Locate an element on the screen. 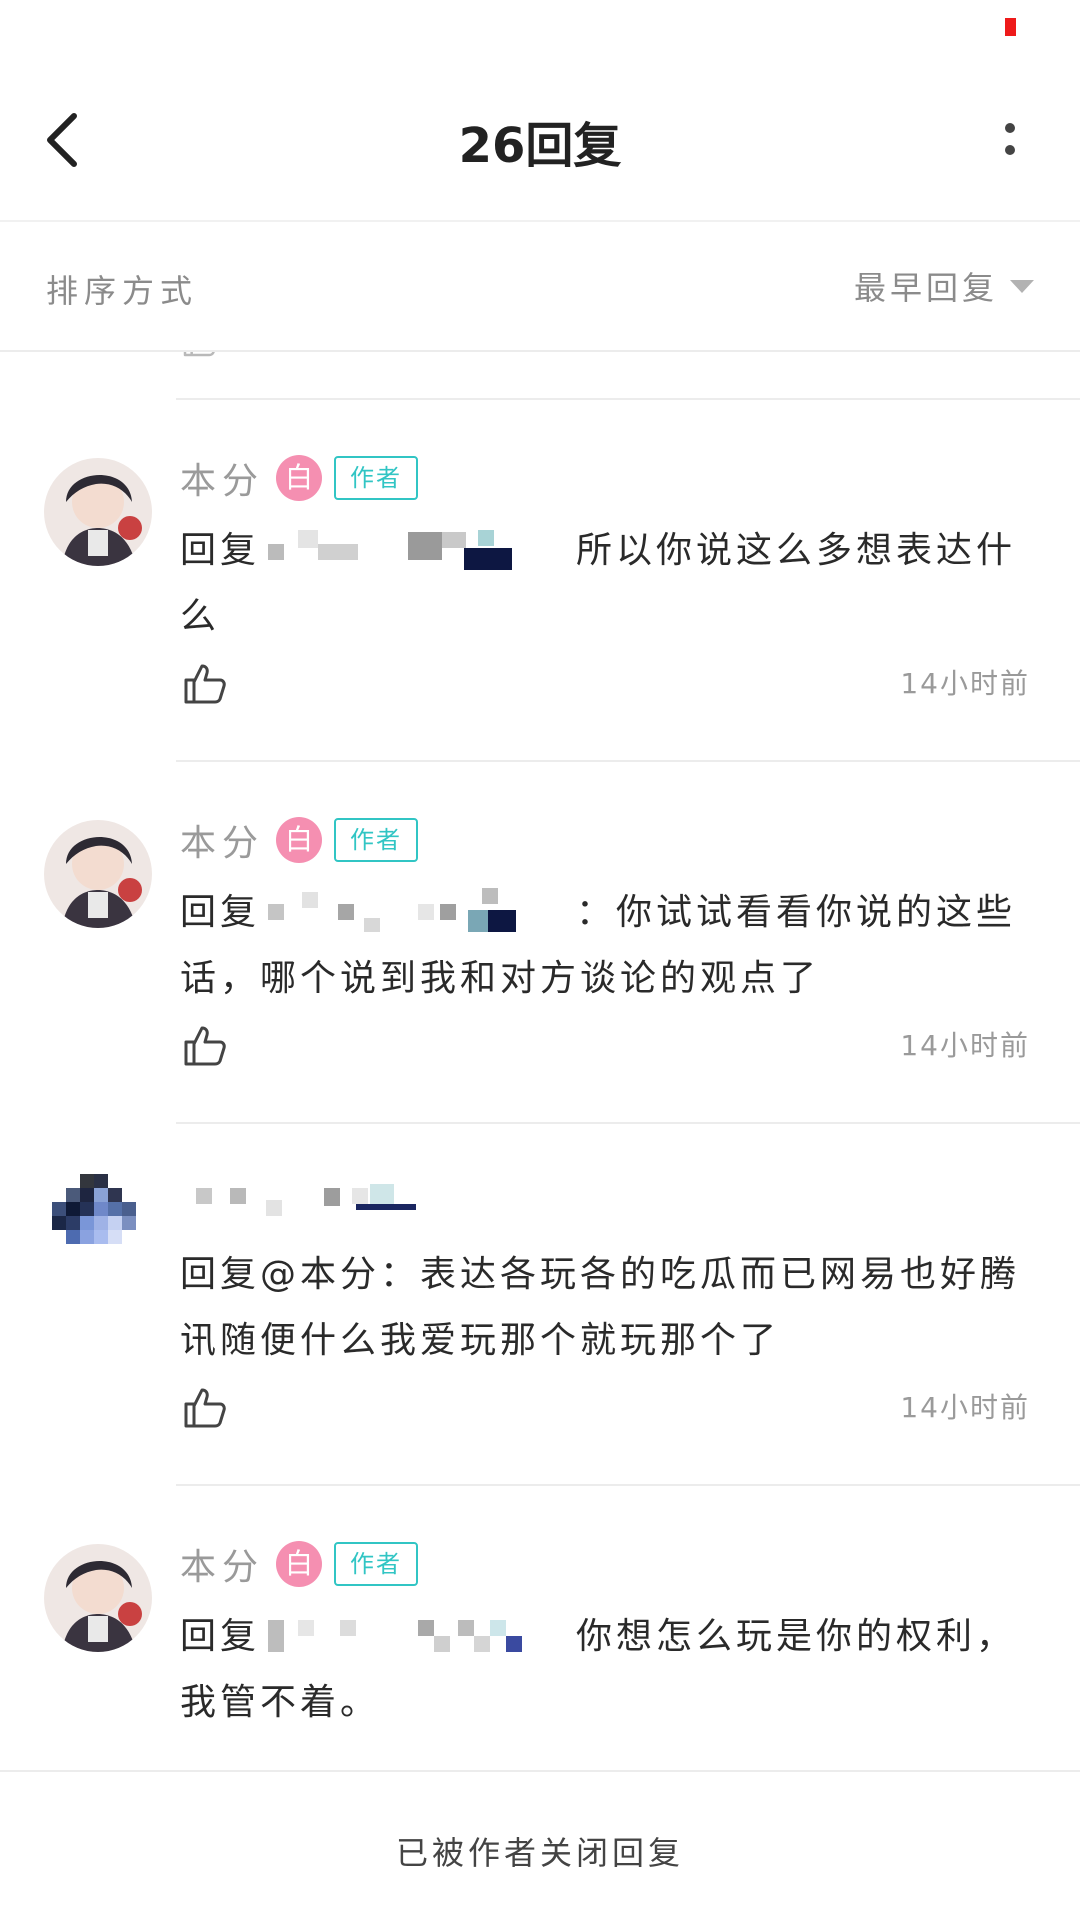  reply-prefix: 回复@本分： is located at coordinates (300, 1274).